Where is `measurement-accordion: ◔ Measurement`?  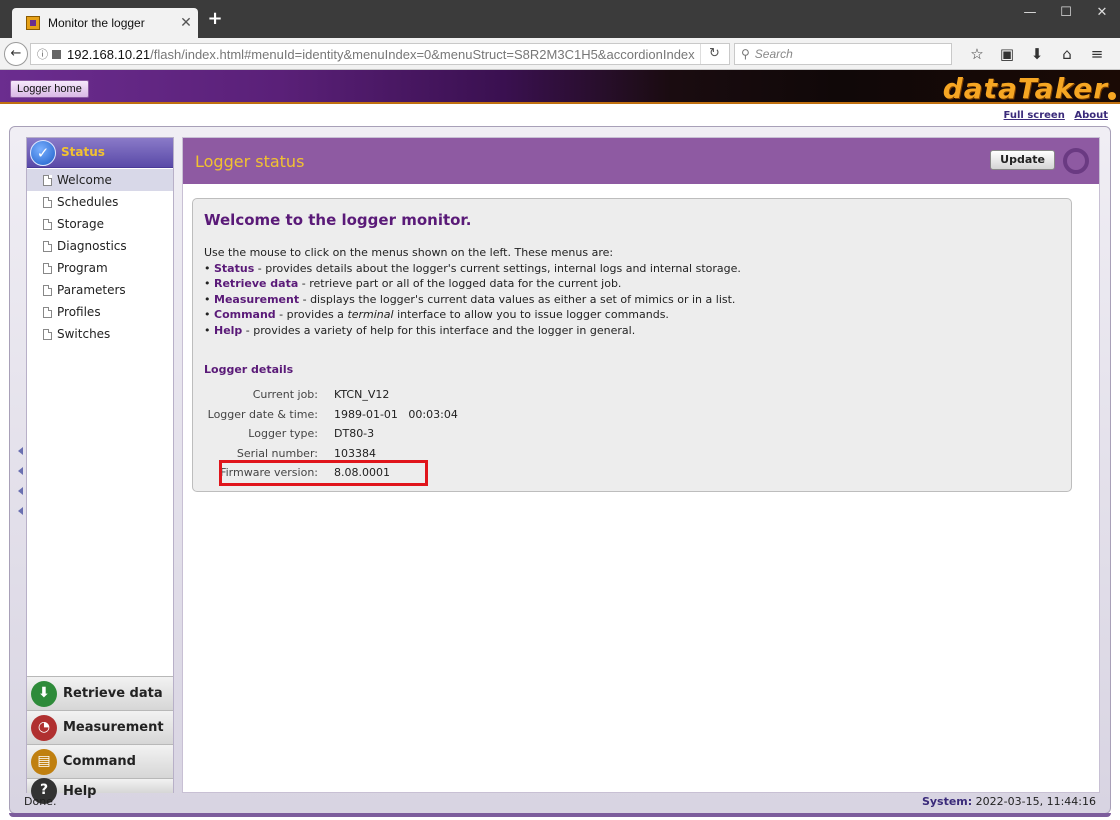 measurement-accordion: ◔ Measurement is located at coordinates (100, 727).